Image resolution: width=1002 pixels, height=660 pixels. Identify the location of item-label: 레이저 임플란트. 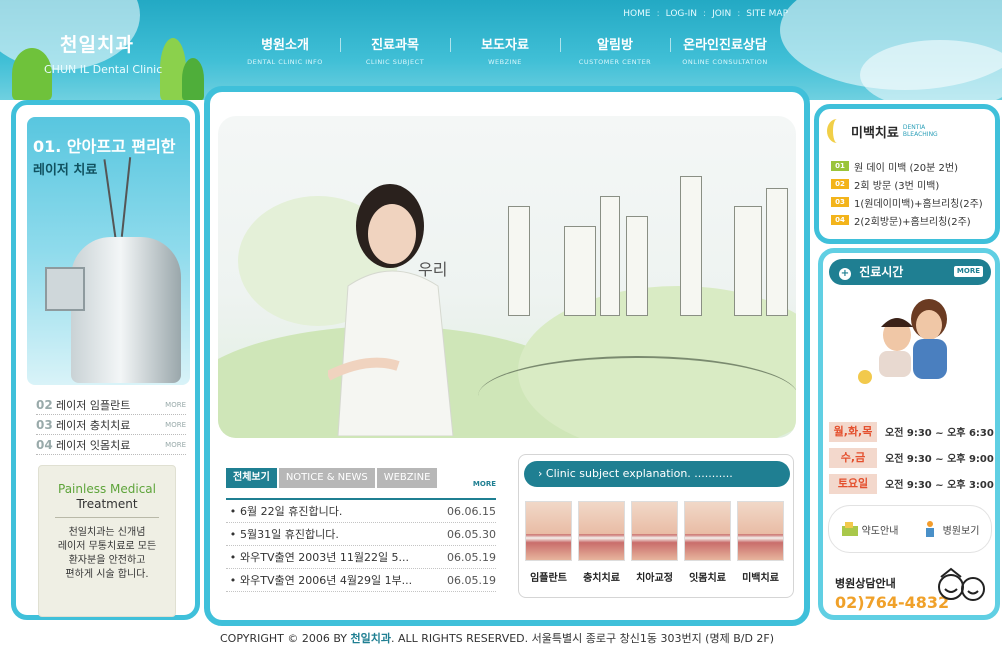
(93, 405).